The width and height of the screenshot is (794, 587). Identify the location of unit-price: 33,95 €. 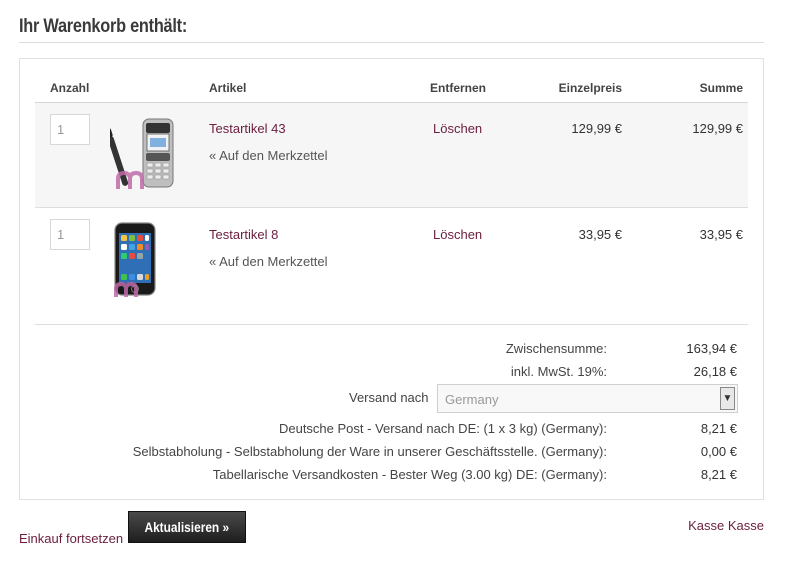
(600, 234).